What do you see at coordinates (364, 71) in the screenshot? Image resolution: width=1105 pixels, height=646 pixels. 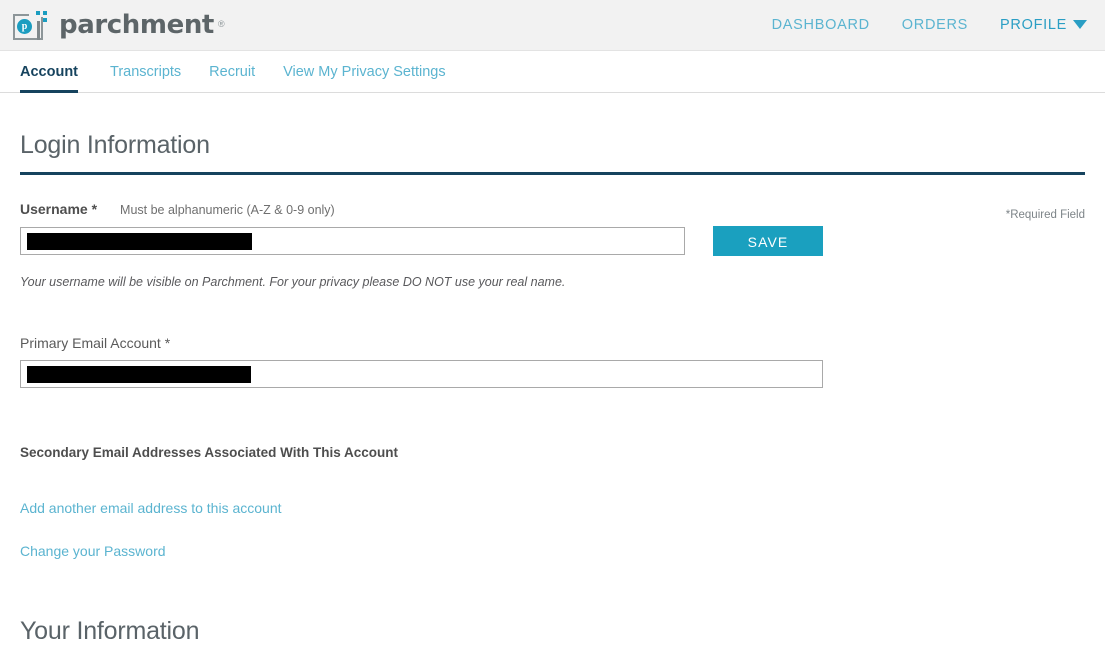 I see `tab-view-my-privacy-settings: View My Privacy Settings` at bounding box center [364, 71].